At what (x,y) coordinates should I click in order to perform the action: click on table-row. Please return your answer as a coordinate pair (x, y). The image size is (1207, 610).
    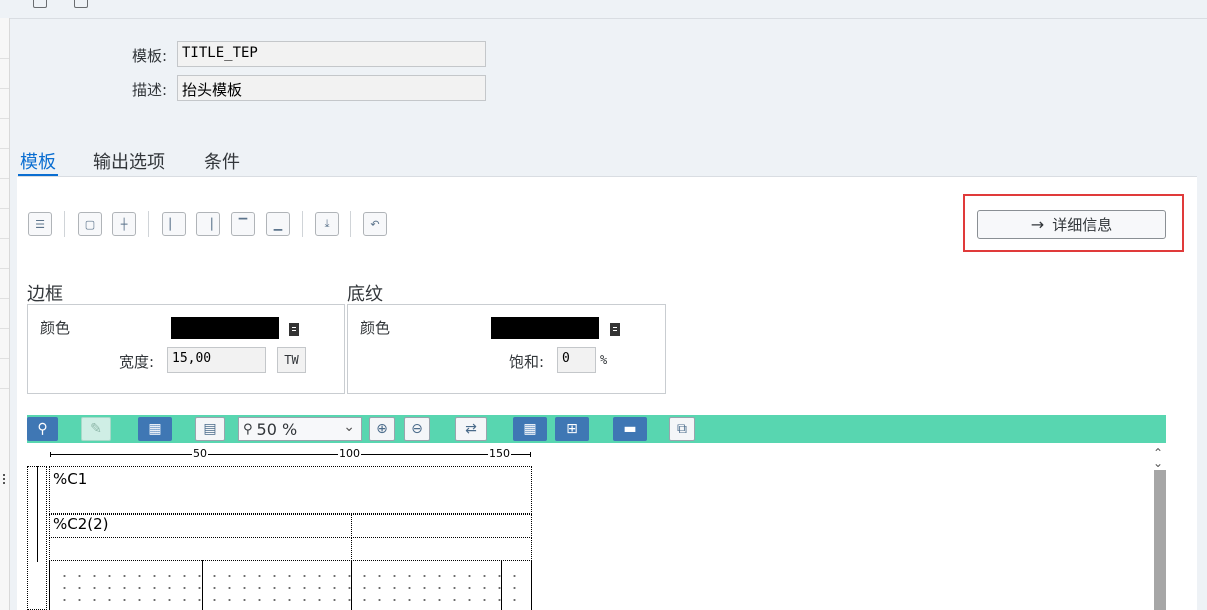
    Looking at the image, I should click on (290, 490).